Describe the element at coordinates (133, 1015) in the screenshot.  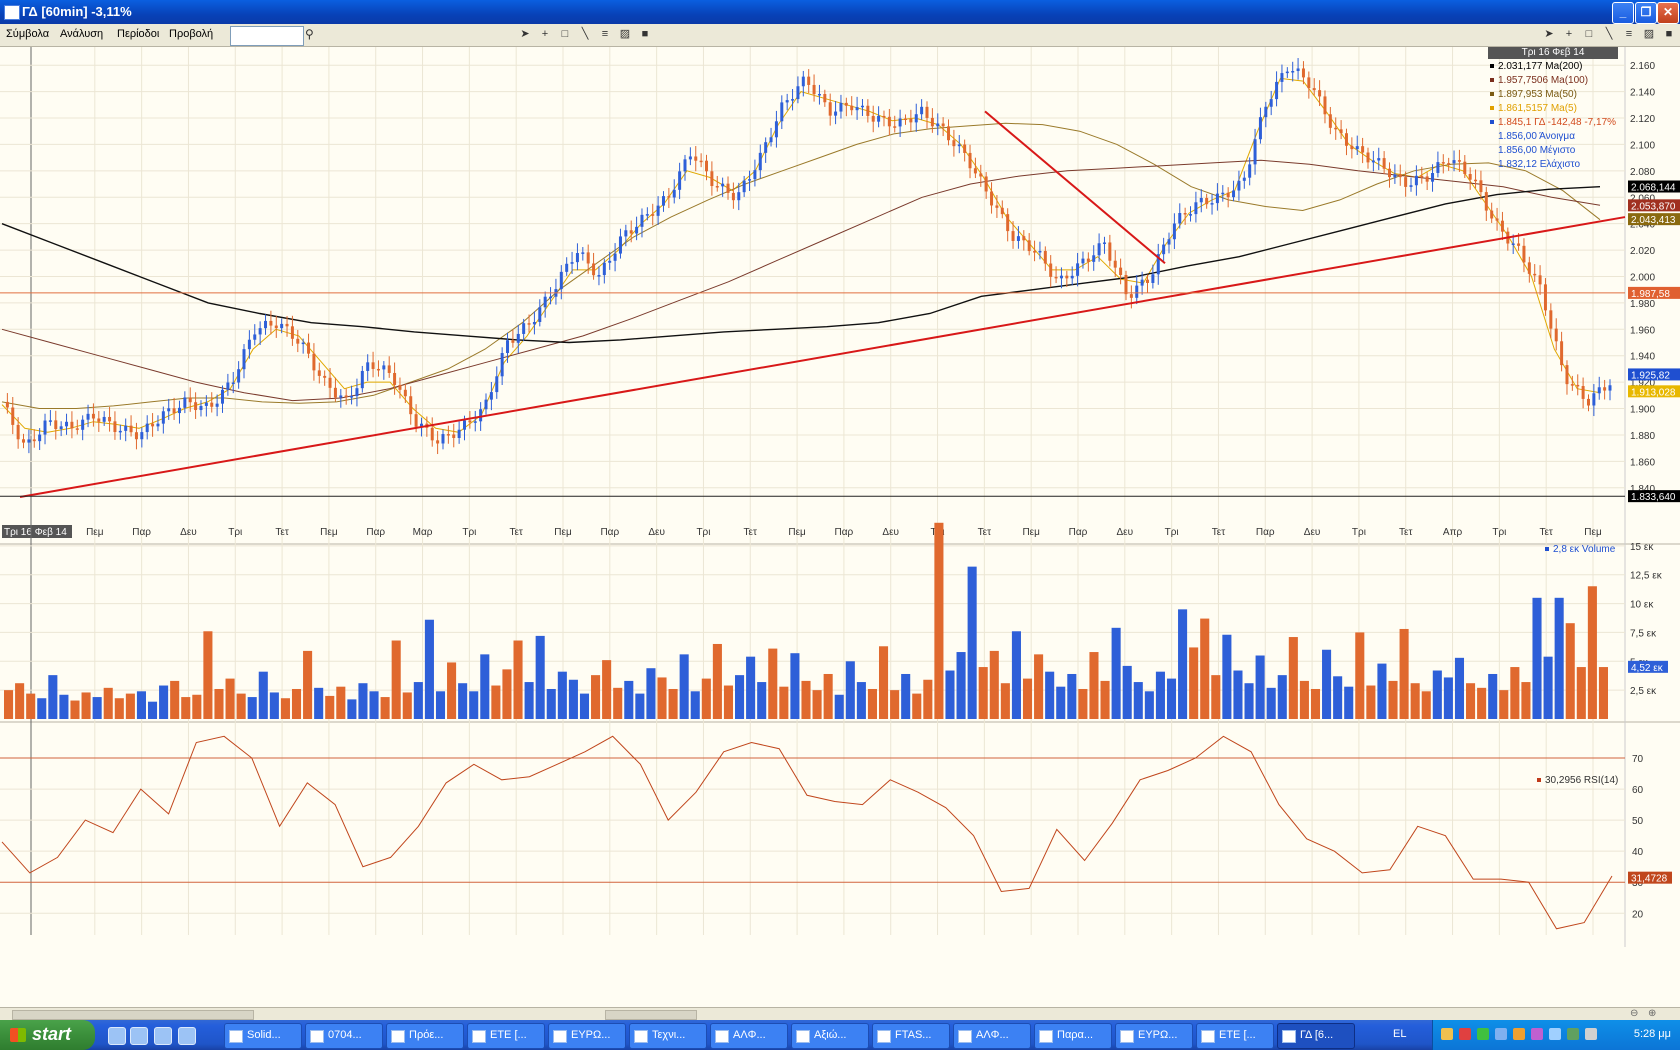
I see `scroll-thumb` at that location.